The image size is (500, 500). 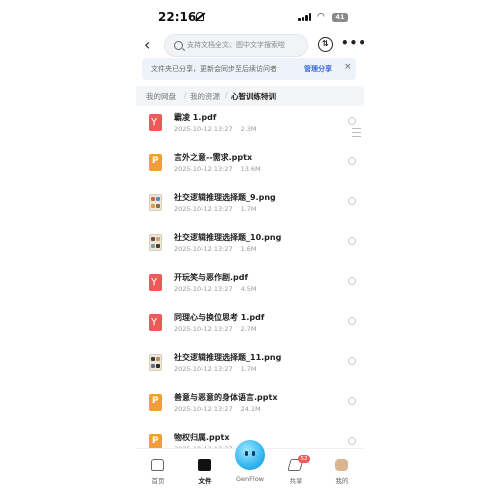 I want to click on close-icon: ×, so click(x=348, y=67).